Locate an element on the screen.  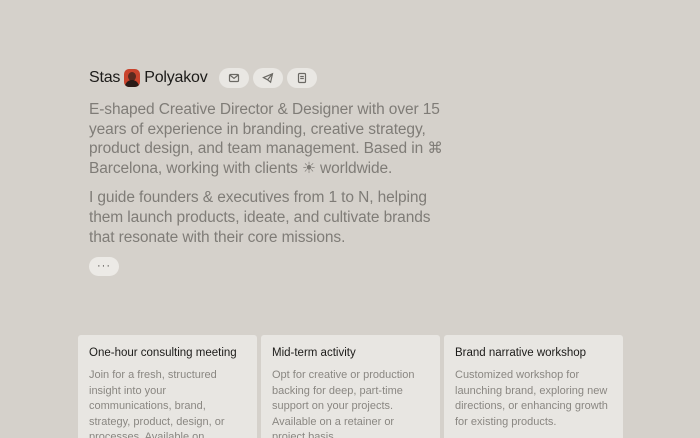
cv-button is located at coordinates (301, 78).